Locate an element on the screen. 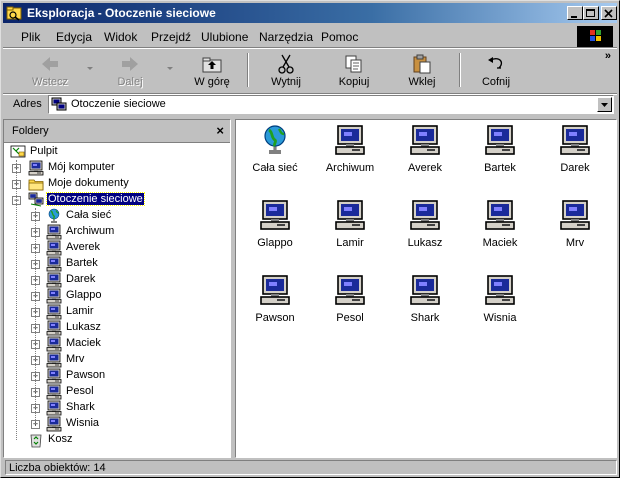  maximize-button is located at coordinates (591, 13).